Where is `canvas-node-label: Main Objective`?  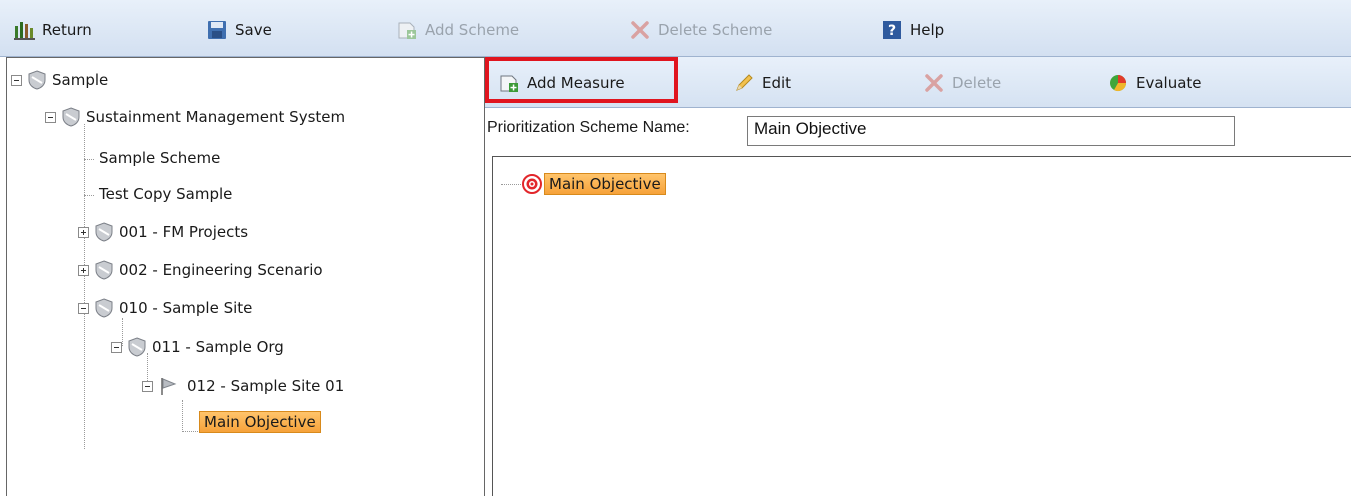 canvas-node-label: Main Objective is located at coordinates (605, 184).